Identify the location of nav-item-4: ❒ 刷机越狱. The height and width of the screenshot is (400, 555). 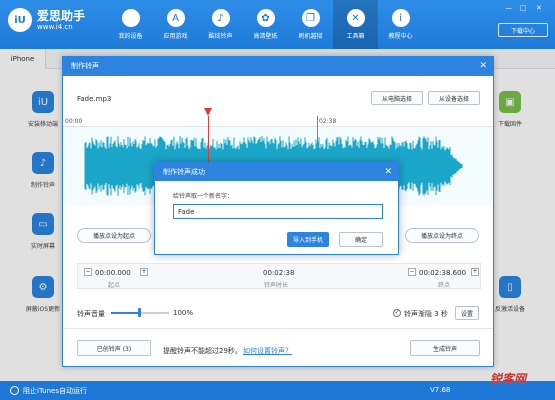
(310, 24).